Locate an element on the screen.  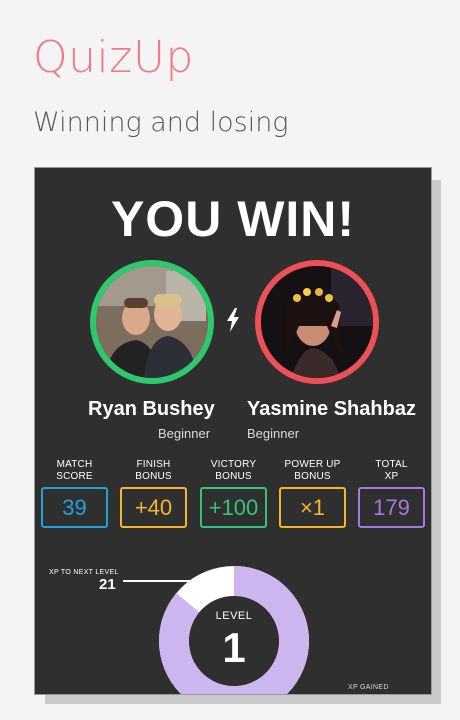
stat-label: FINISH BONUS is located at coordinates (153, 470).